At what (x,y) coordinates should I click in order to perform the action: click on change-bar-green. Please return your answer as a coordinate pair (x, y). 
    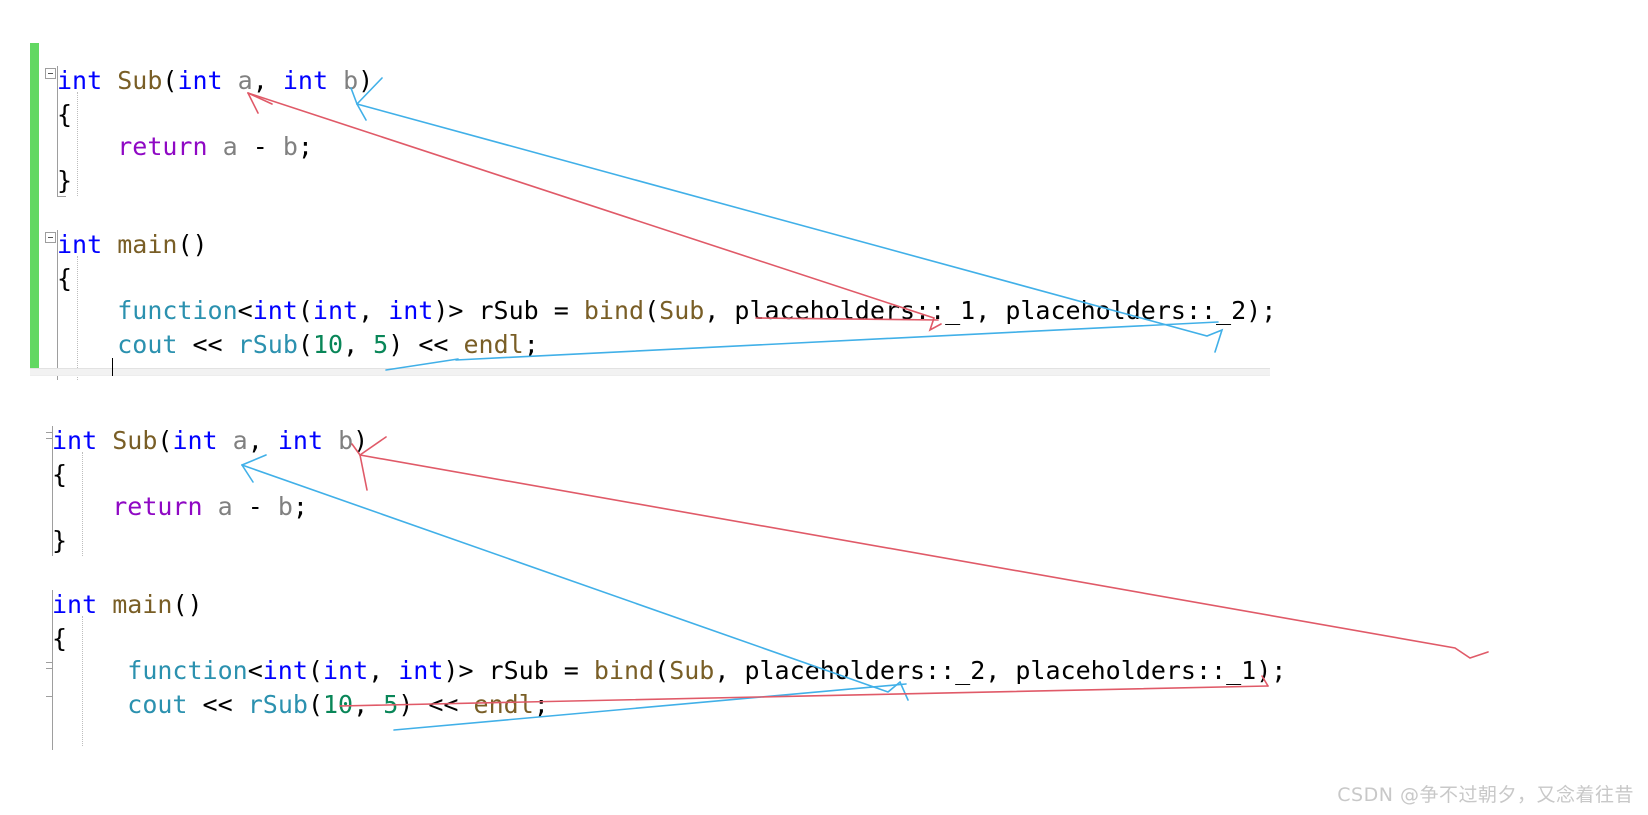
    Looking at the image, I should click on (34, 208).